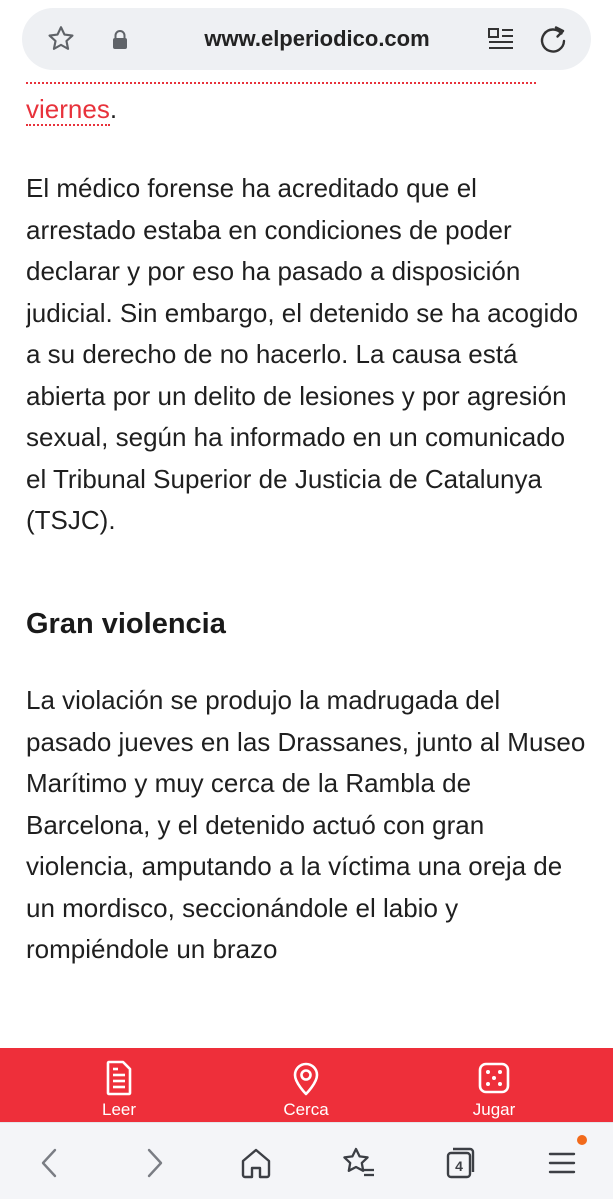  Describe the element at coordinates (113, 109) in the screenshot. I see `link-trail: .` at that location.